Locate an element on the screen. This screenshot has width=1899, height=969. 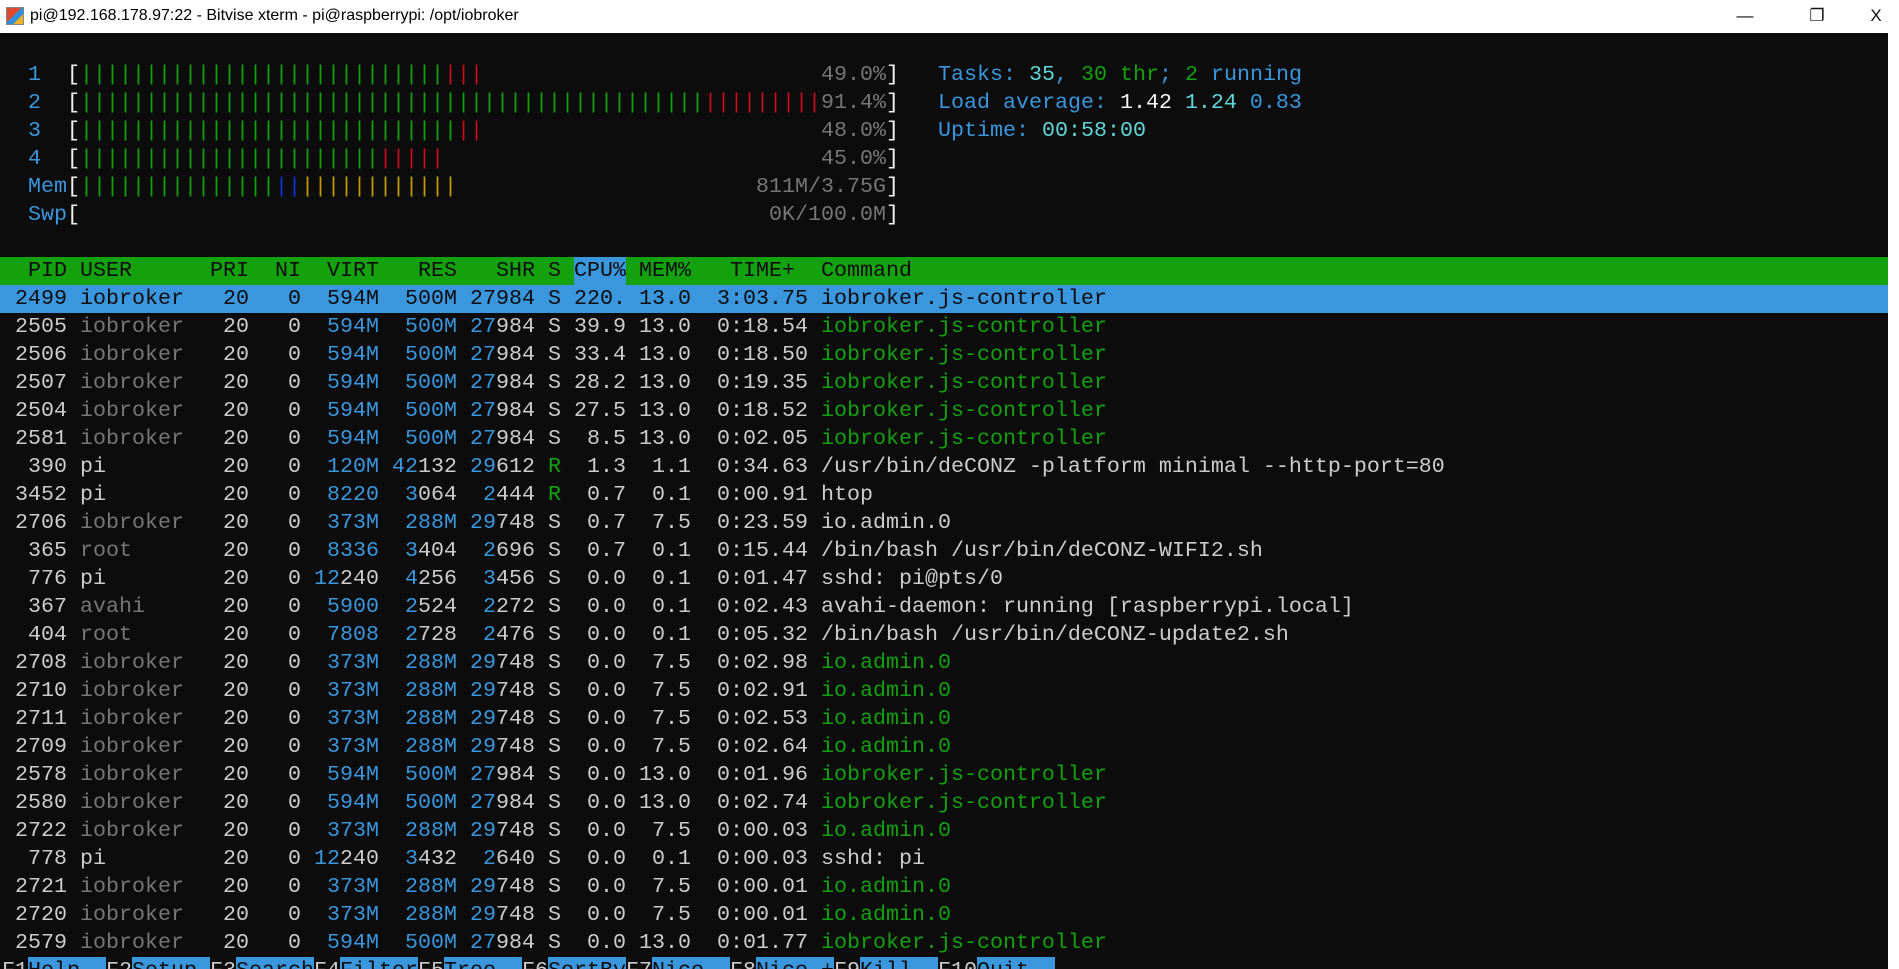
virt-high: 12 is located at coordinates (327, 578).